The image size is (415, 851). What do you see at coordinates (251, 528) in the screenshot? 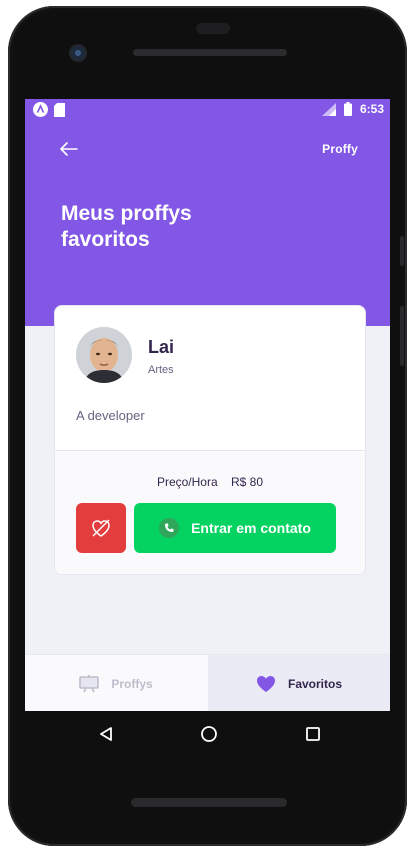
I see `contact-button-label: Entrar em contato` at bounding box center [251, 528].